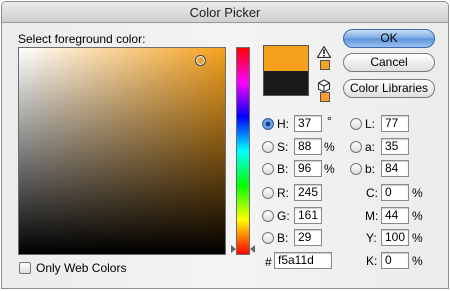 This screenshot has width=450, height=291. What do you see at coordinates (370, 124) in the screenshot?
I see `lightness-label: L:` at bounding box center [370, 124].